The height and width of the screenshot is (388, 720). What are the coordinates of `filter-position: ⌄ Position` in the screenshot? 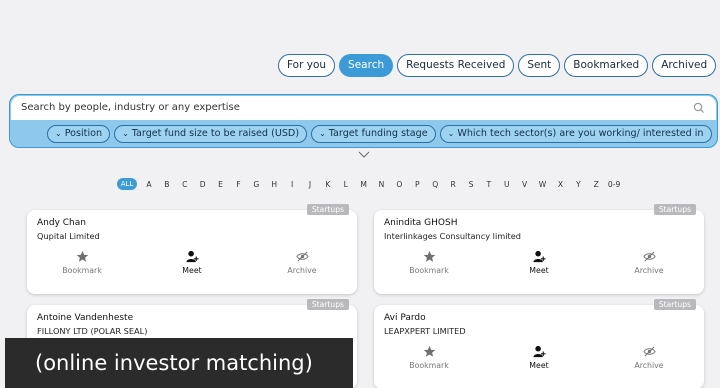 It's located at (79, 134).